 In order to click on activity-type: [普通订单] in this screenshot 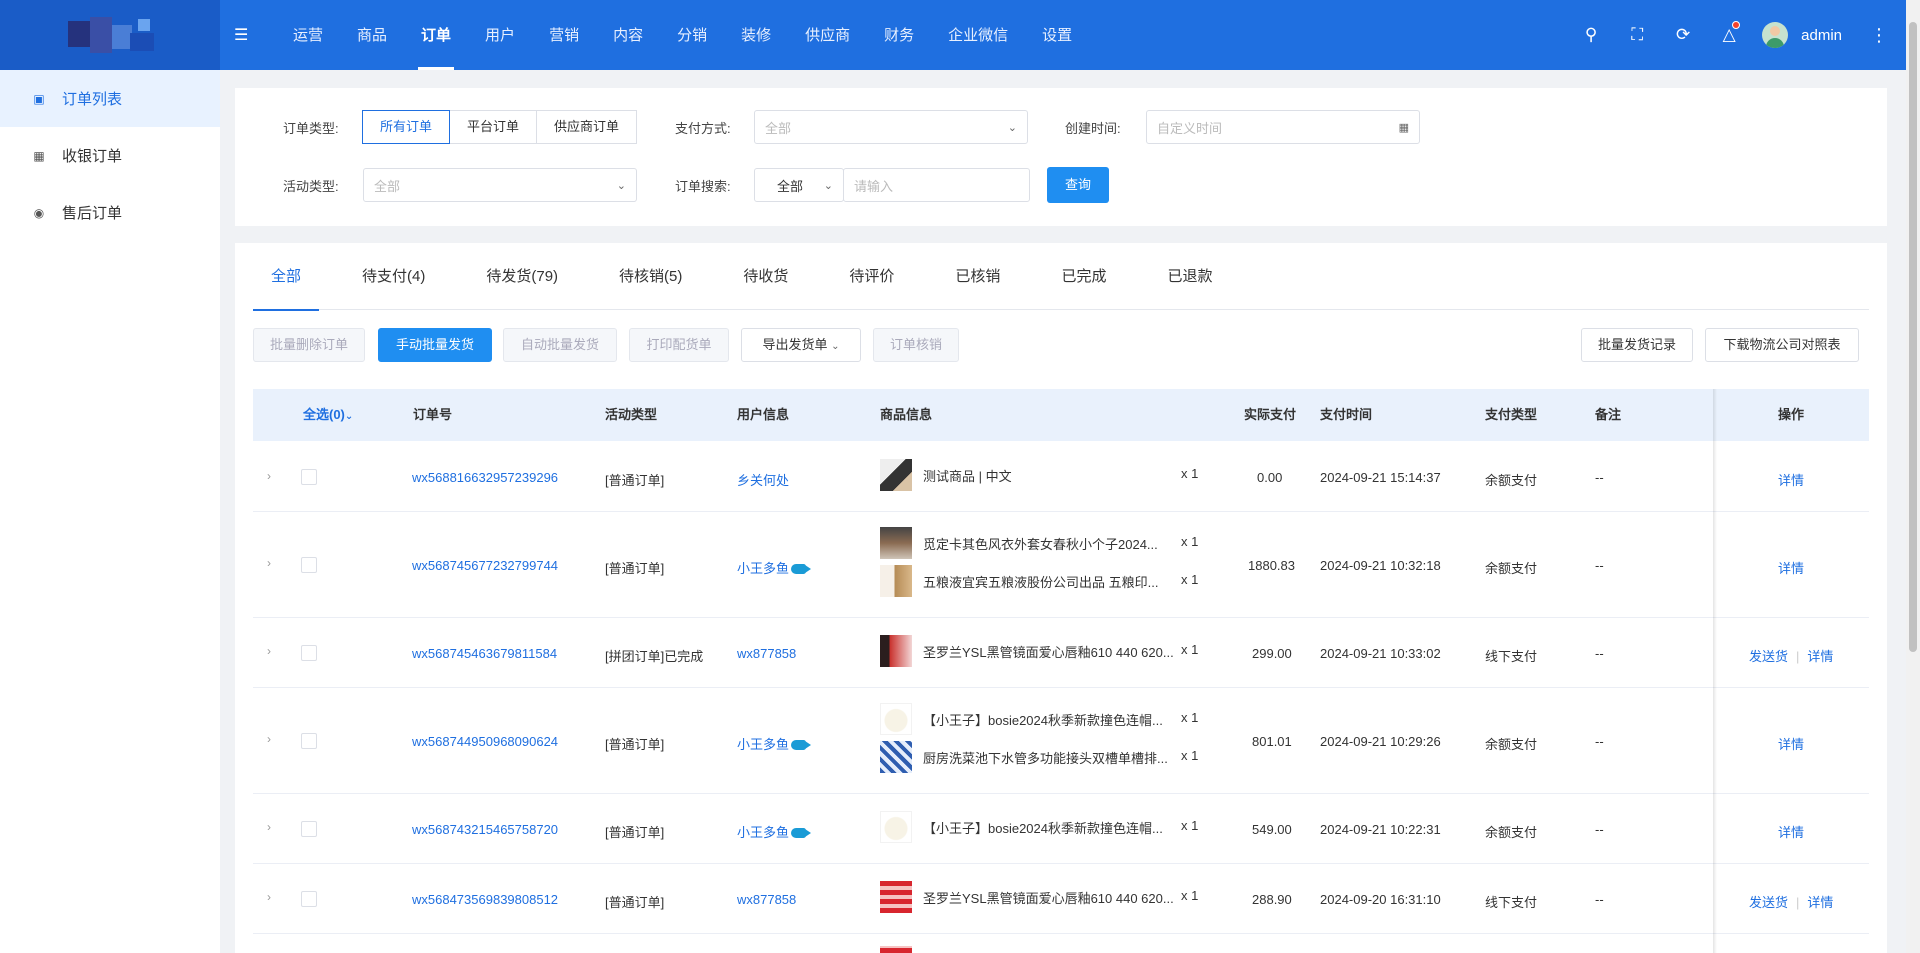, I will do `click(635, 568)`.